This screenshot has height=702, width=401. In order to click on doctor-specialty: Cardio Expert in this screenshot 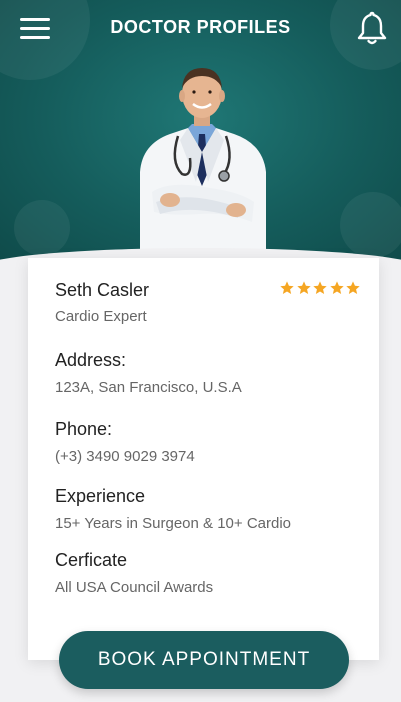, I will do `click(101, 316)`.